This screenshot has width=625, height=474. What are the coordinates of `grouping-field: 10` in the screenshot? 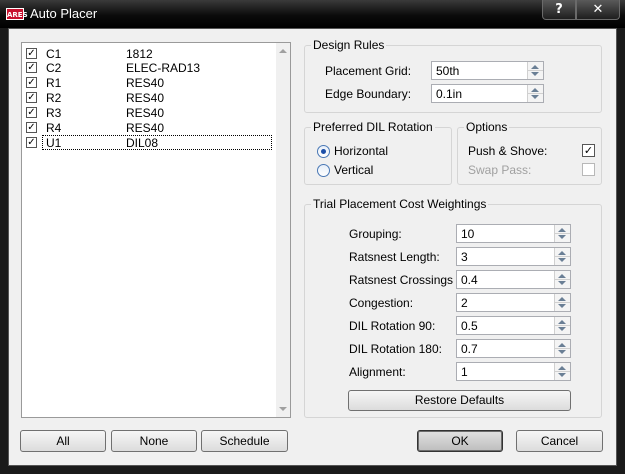 It's located at (513, 233).